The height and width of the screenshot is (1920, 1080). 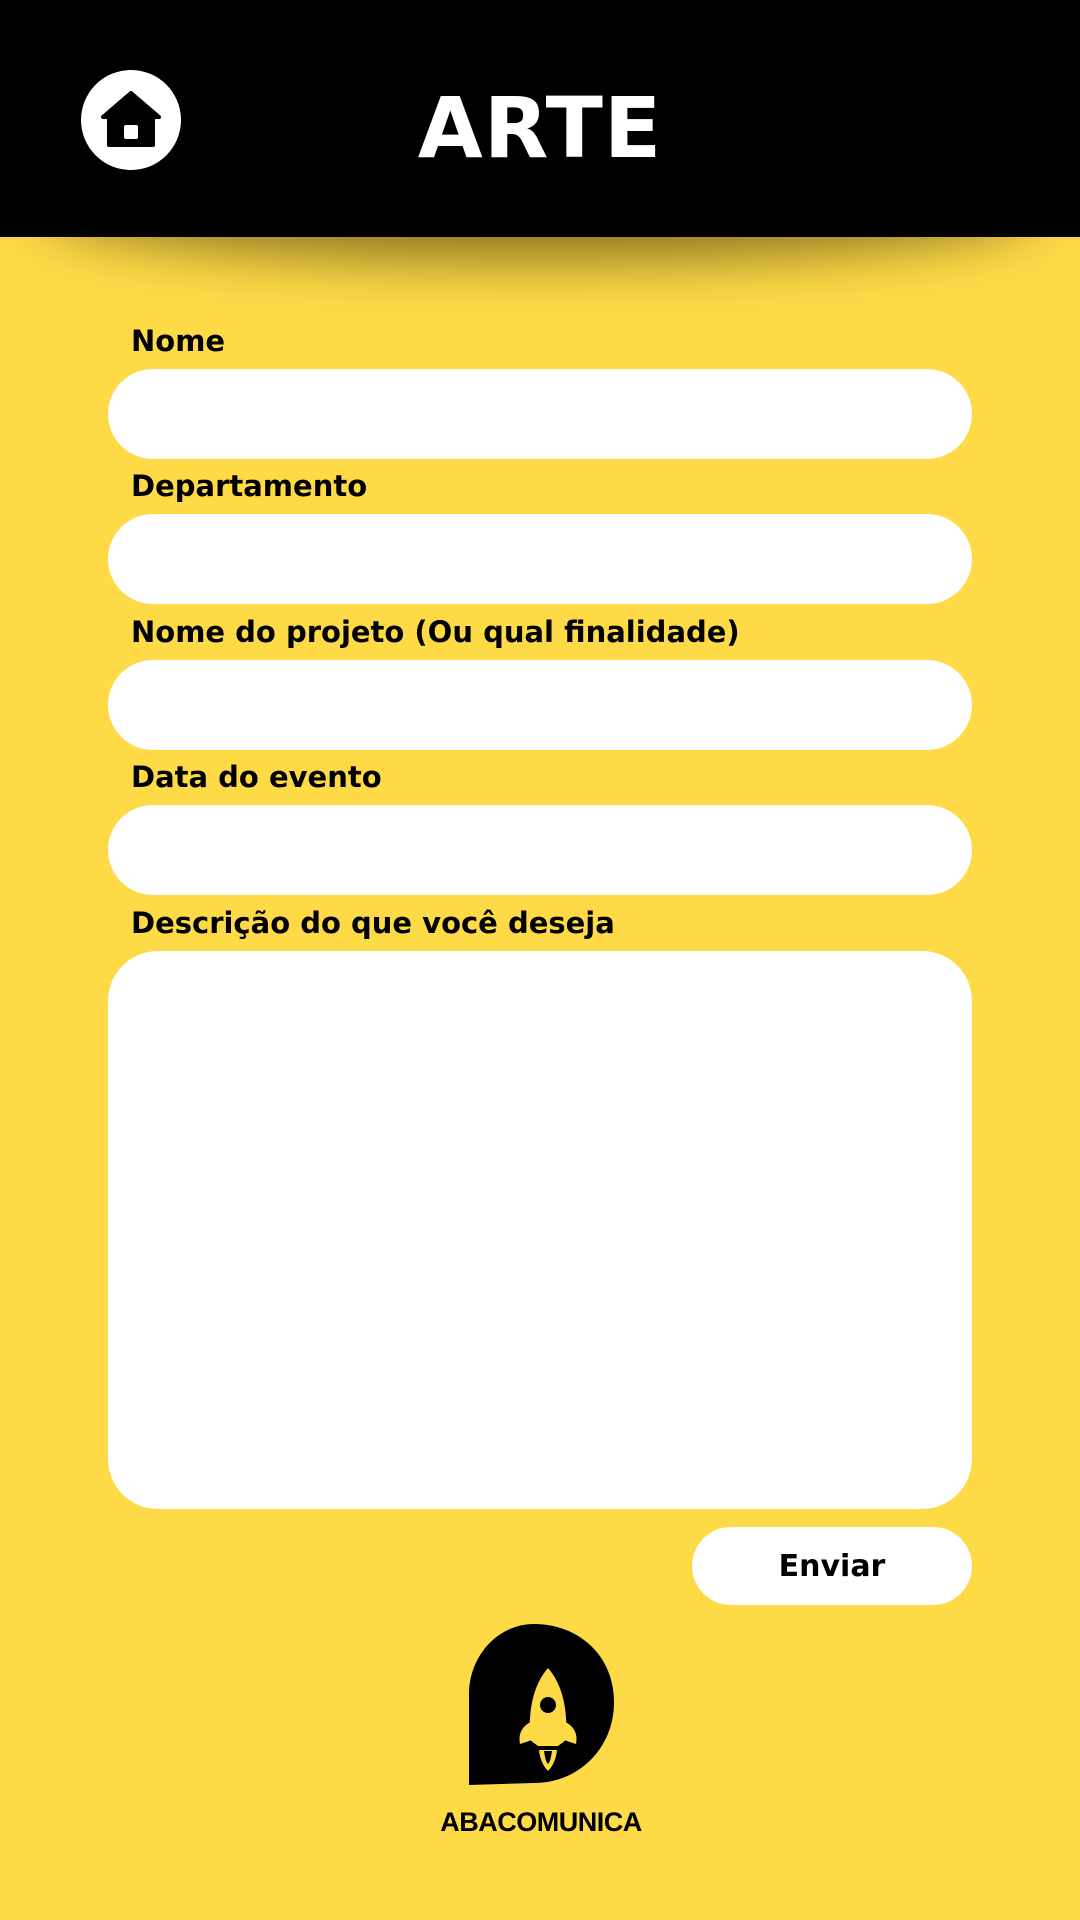 What do you see at coordinates (256, 777) in the screenshot?
I see `data-evento-label: Data do evento` at bounding box center [256, 777].